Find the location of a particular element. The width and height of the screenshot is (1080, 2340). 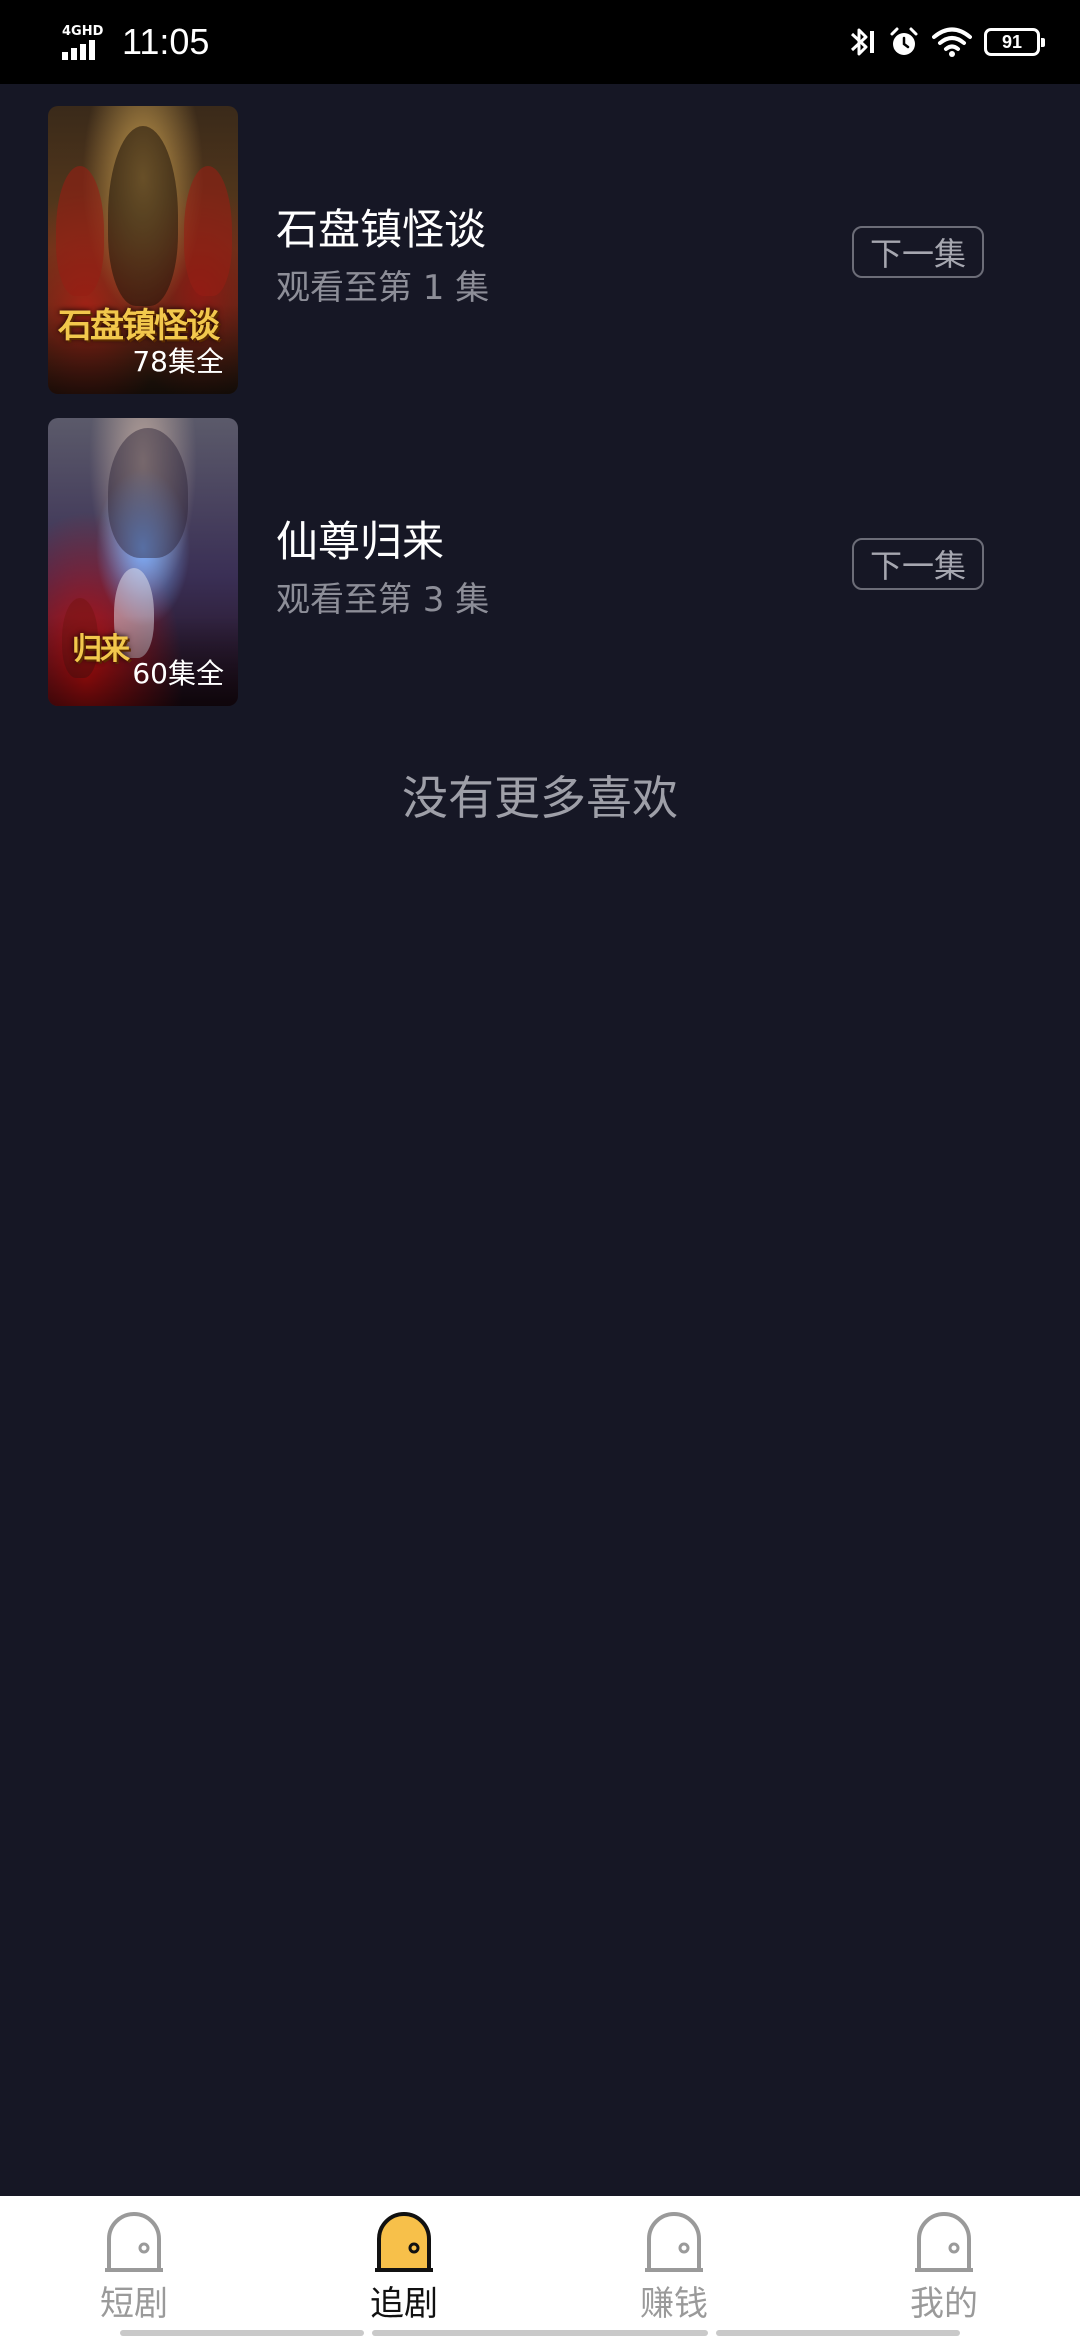

cellular-signal-icon: 4GHD is located at coordinates (87, 42).